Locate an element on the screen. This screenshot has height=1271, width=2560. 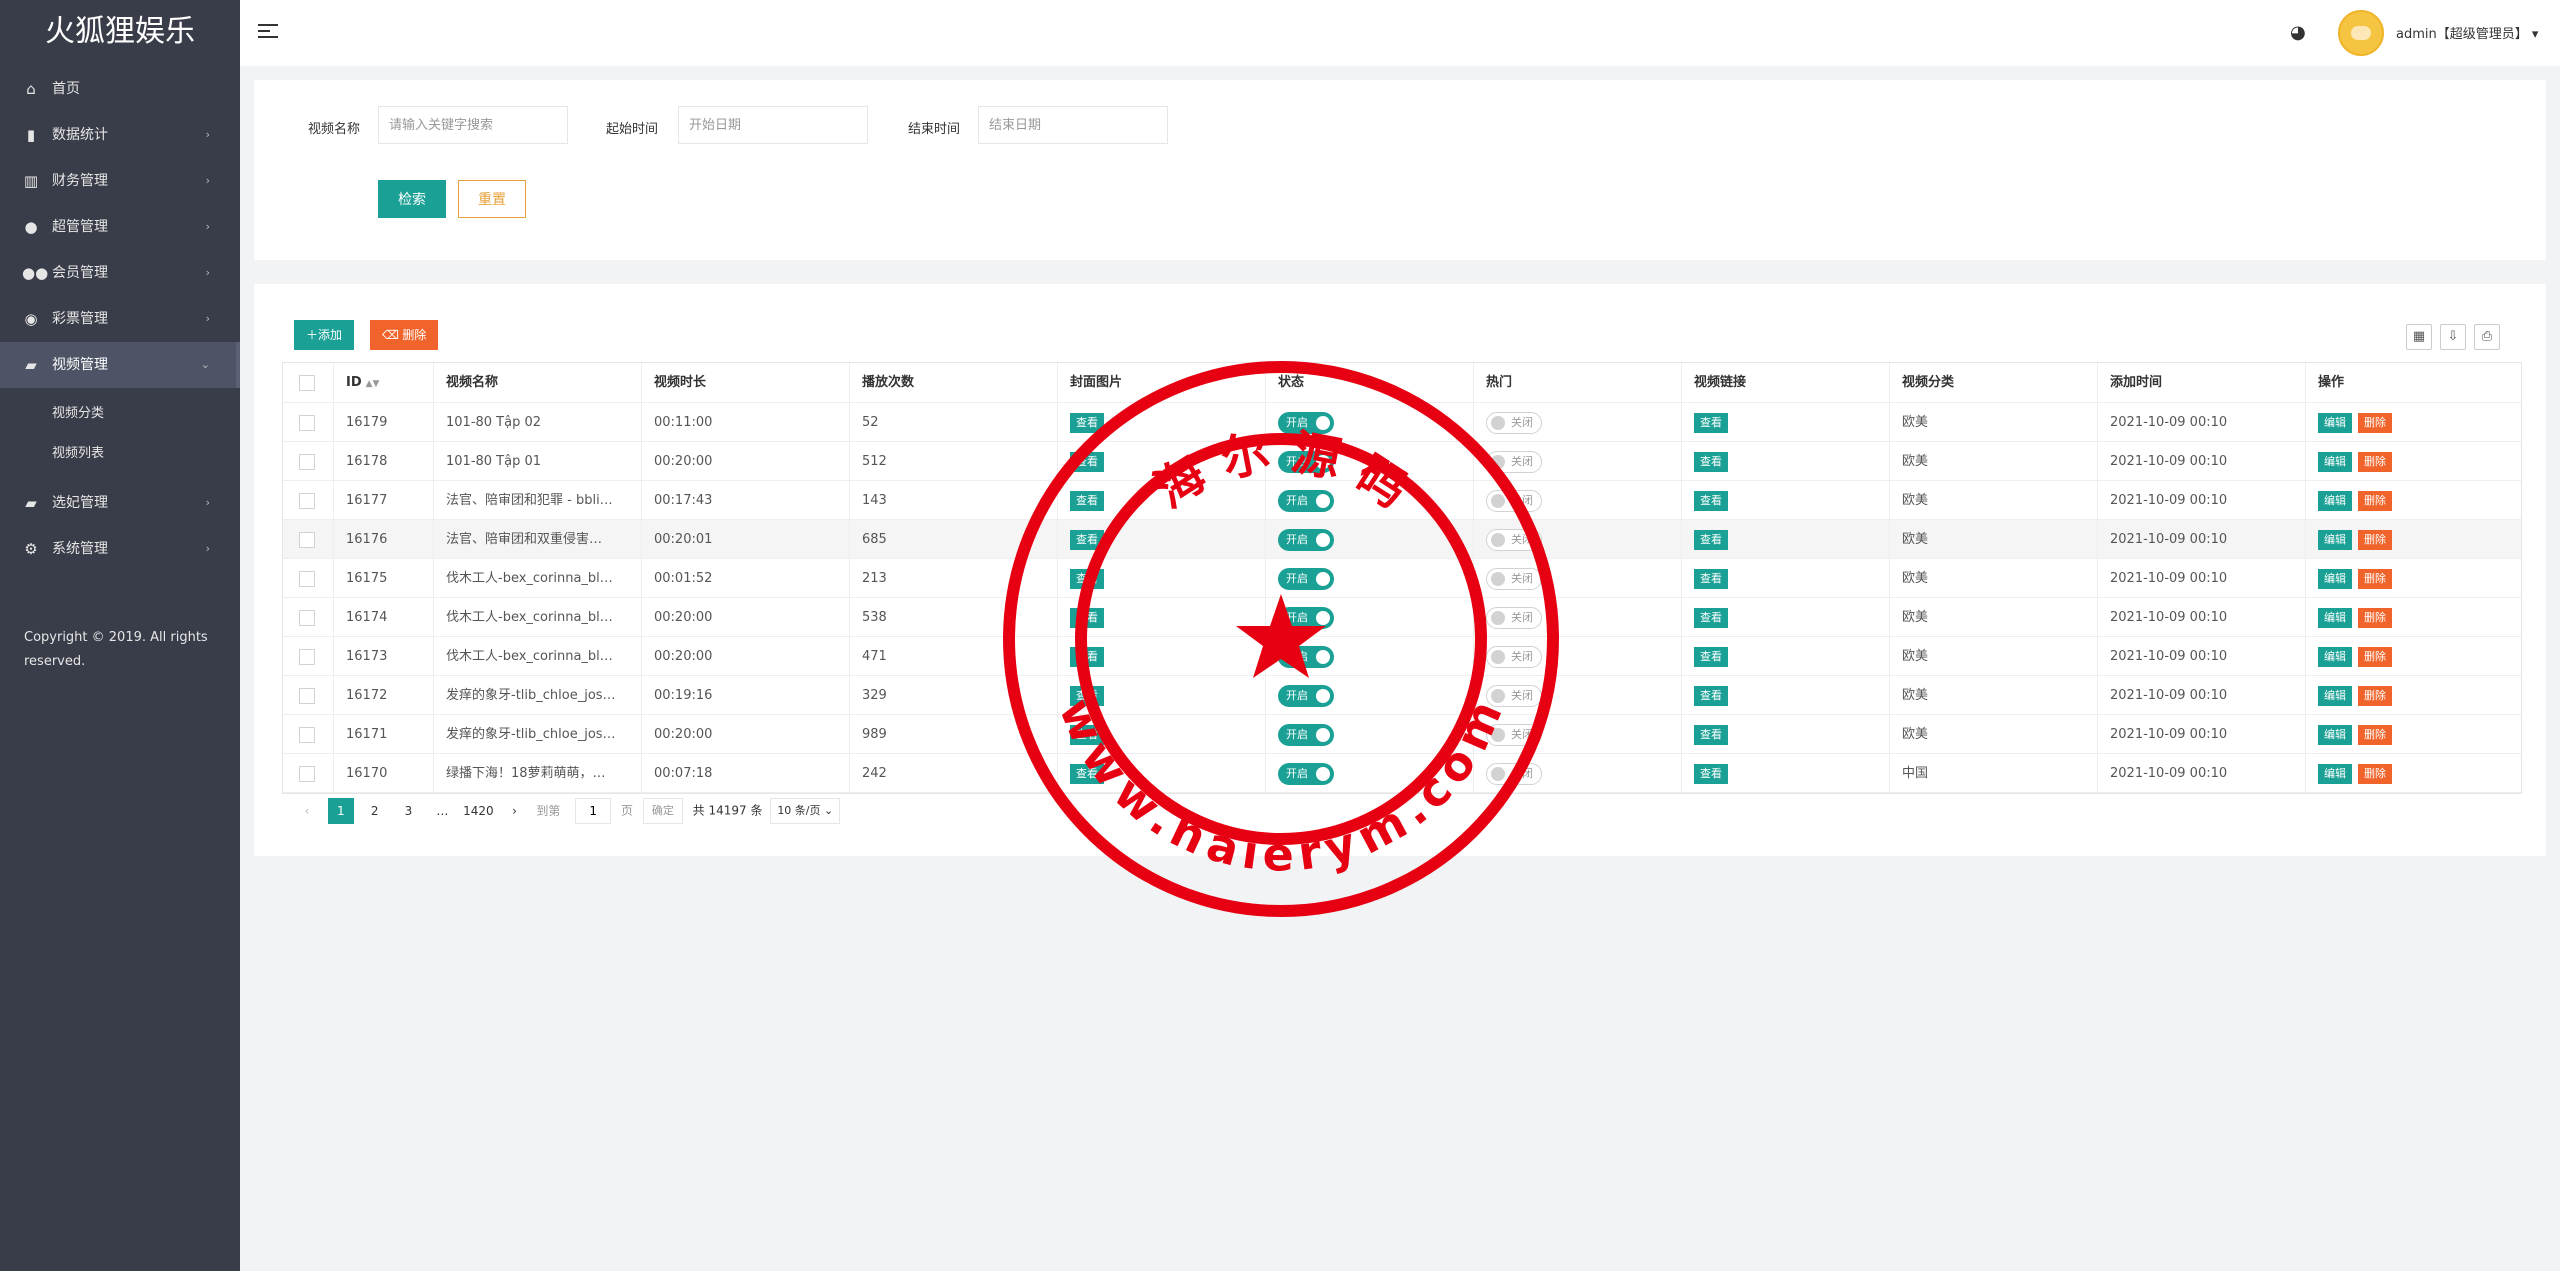
video-name-input is located at coordinates (473, 125).